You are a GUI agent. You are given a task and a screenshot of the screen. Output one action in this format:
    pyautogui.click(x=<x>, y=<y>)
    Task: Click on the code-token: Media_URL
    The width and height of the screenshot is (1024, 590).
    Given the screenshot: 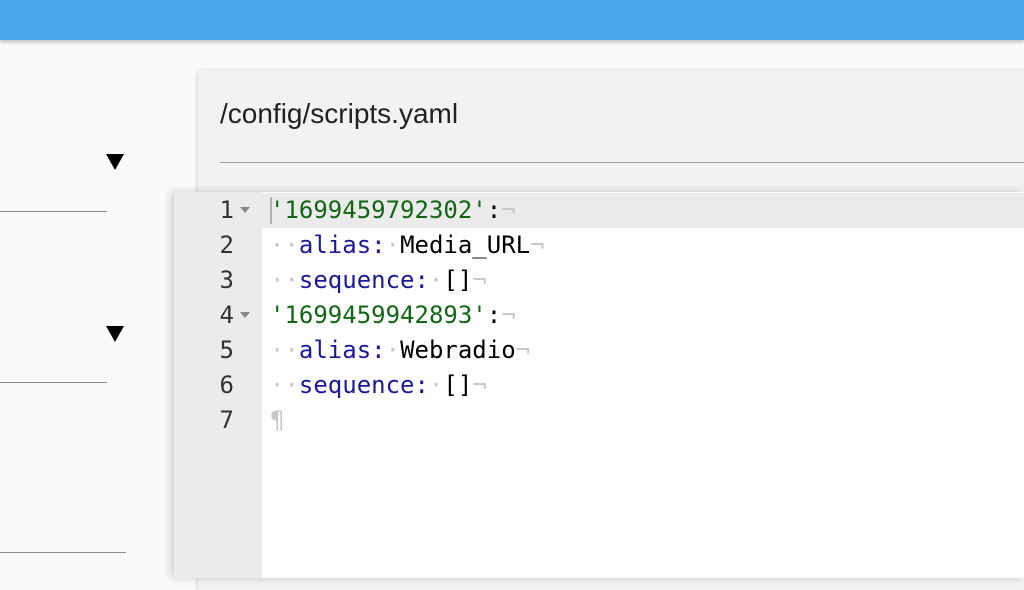 What is the action you would take?
    pyautogui.click(x=465, y=245)
    